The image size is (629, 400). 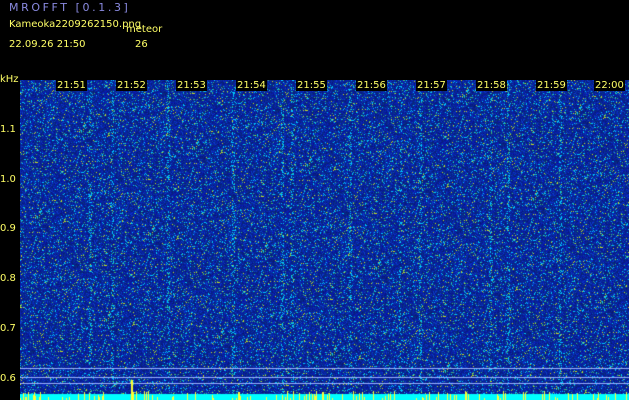 What do you see at coordinates (609, 85) in the screenshot?
I see `x-tick: 22:00` at bounding box center [609, 85].